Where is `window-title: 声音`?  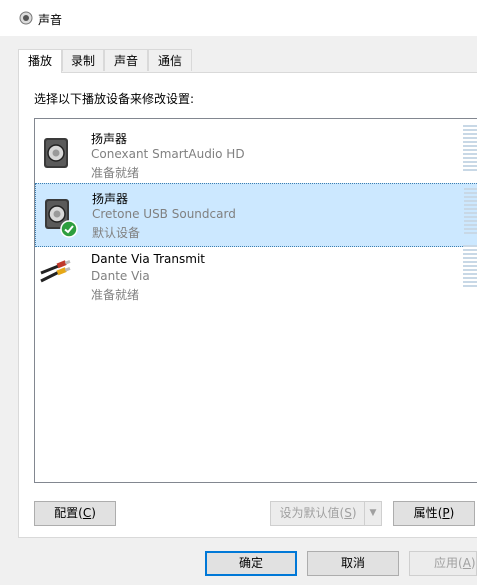
window-title: 声音 is located at coordinates (50, 20).